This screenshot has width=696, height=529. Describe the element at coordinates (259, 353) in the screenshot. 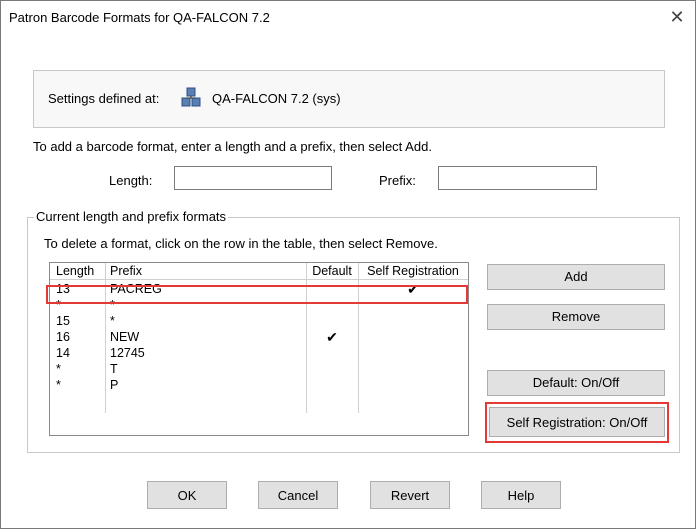

I see `table-row: 14 12745` at that location.